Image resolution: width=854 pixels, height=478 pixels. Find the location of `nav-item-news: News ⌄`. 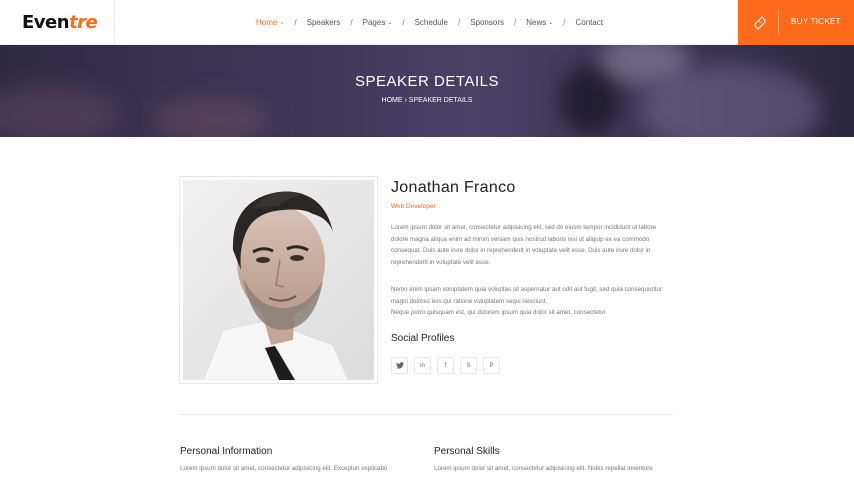

nav-item-news: News ⌄ is located at coordinates (539, 22).